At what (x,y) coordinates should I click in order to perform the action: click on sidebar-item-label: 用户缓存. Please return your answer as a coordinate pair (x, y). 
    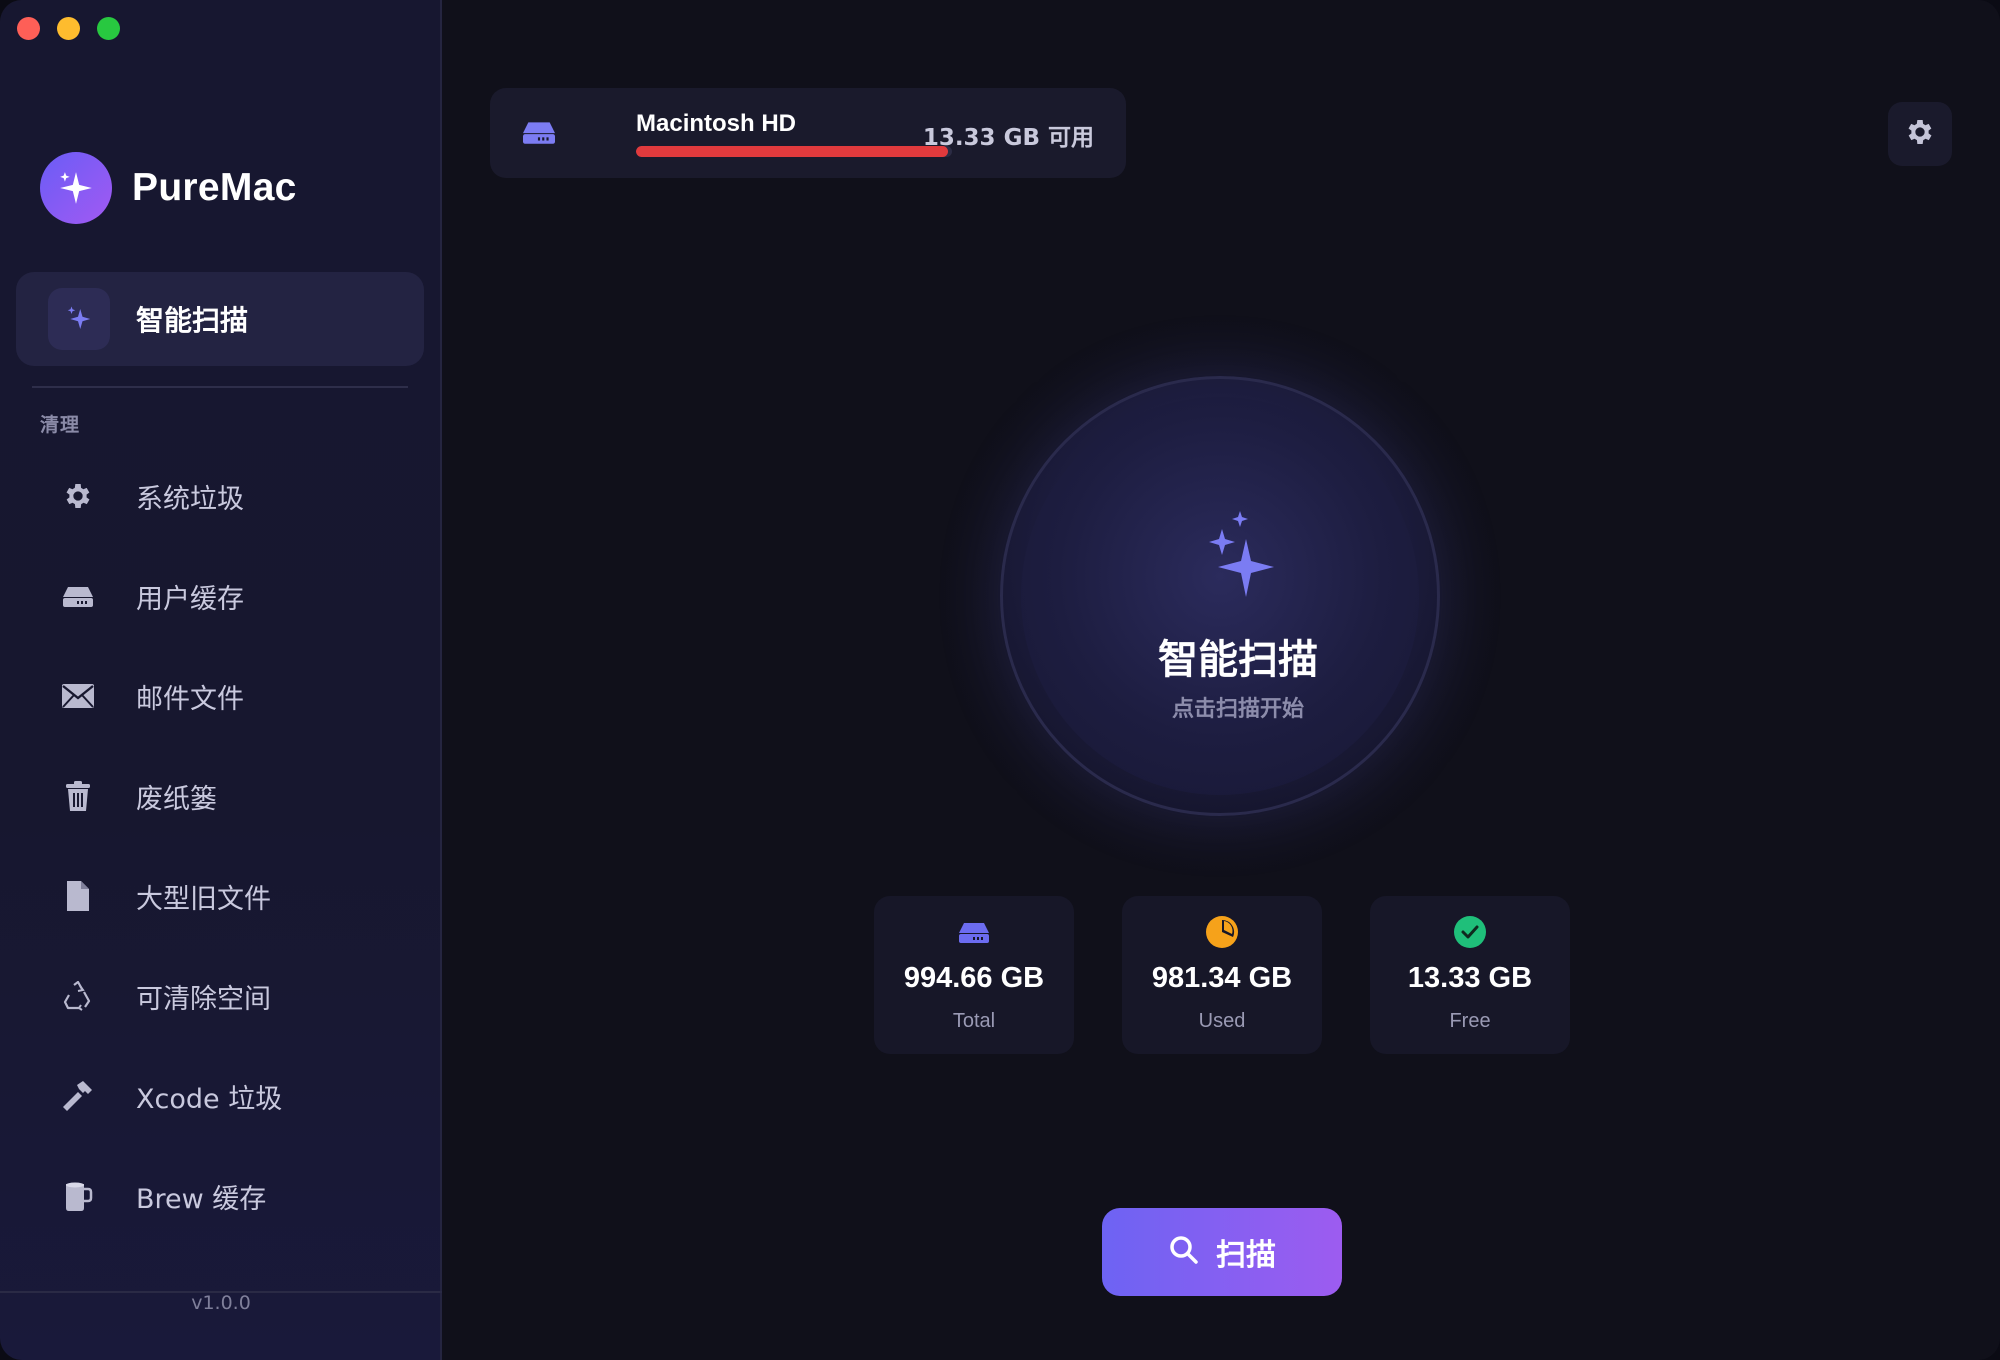
    Looking at the image, I should click on (190, 599).